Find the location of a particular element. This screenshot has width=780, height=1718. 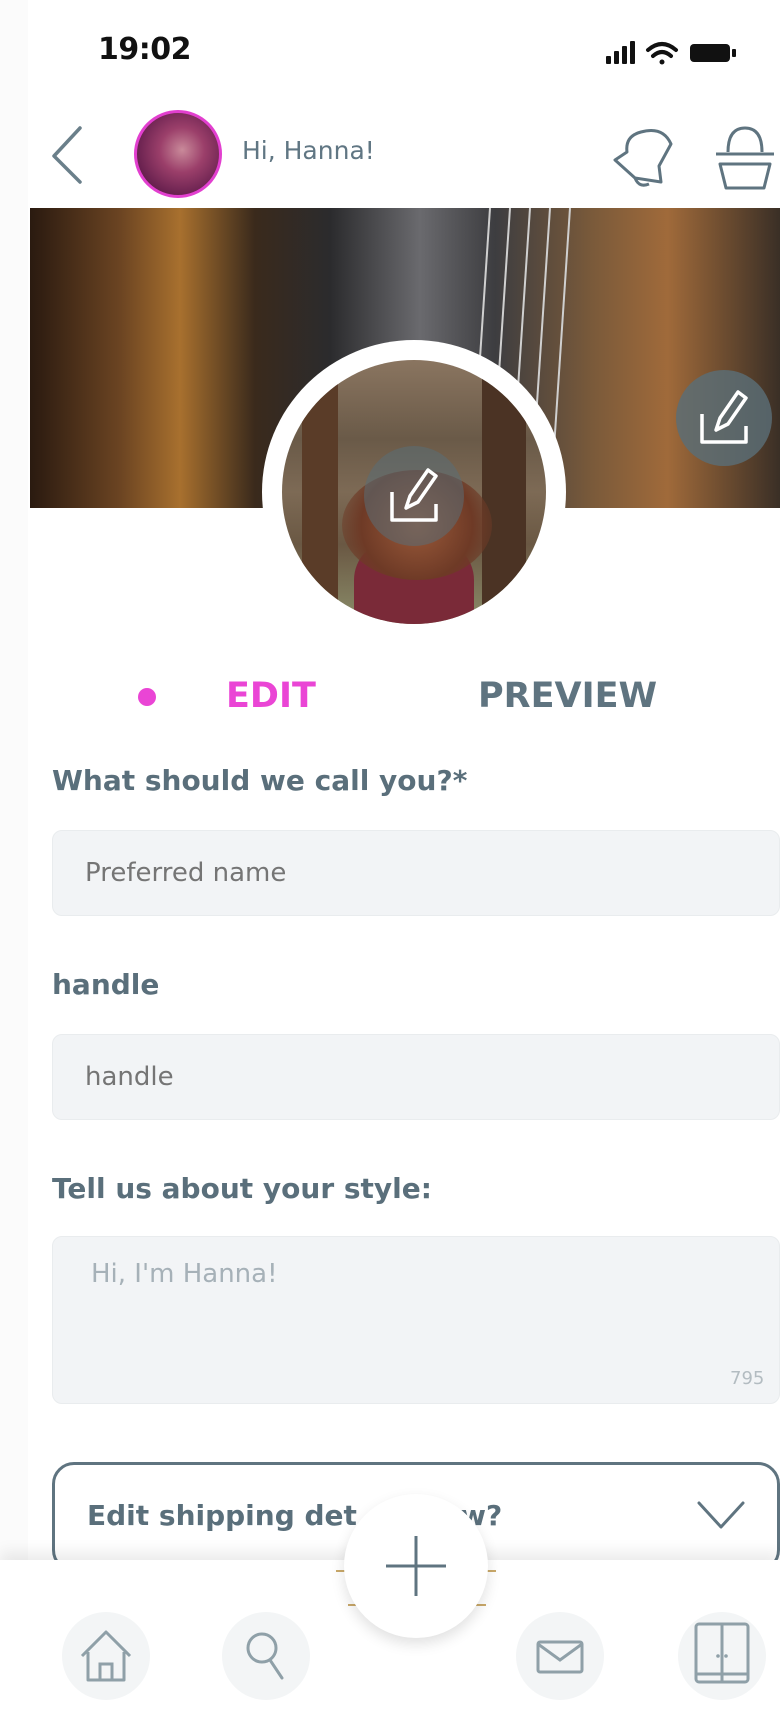

handle-label: handle is located at coordinates (106, 984).